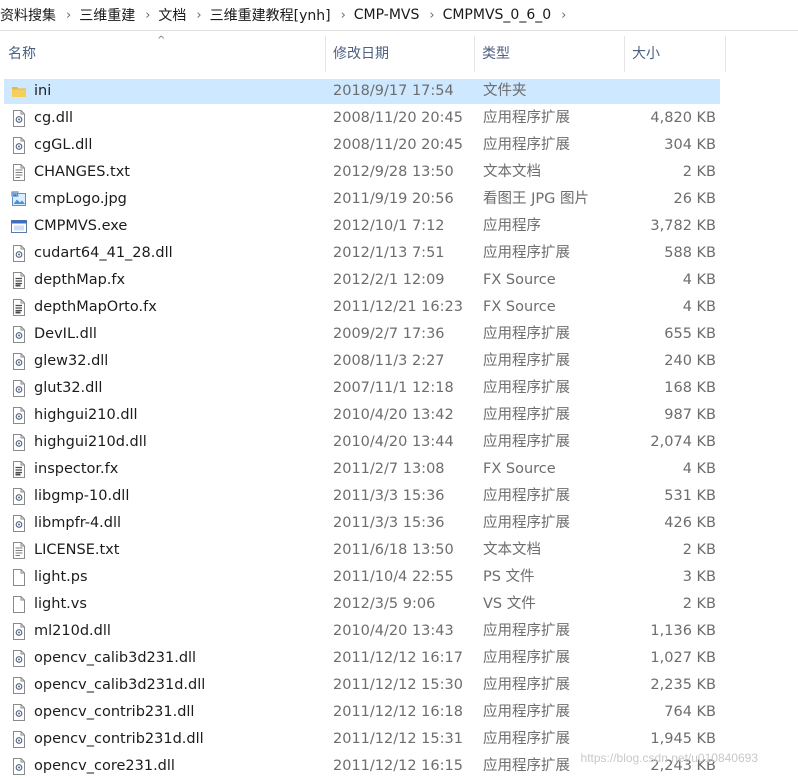 The height and width of the screenshot is (780, 798). I want to click on file-name: glew32.dll, so click(71, 361).